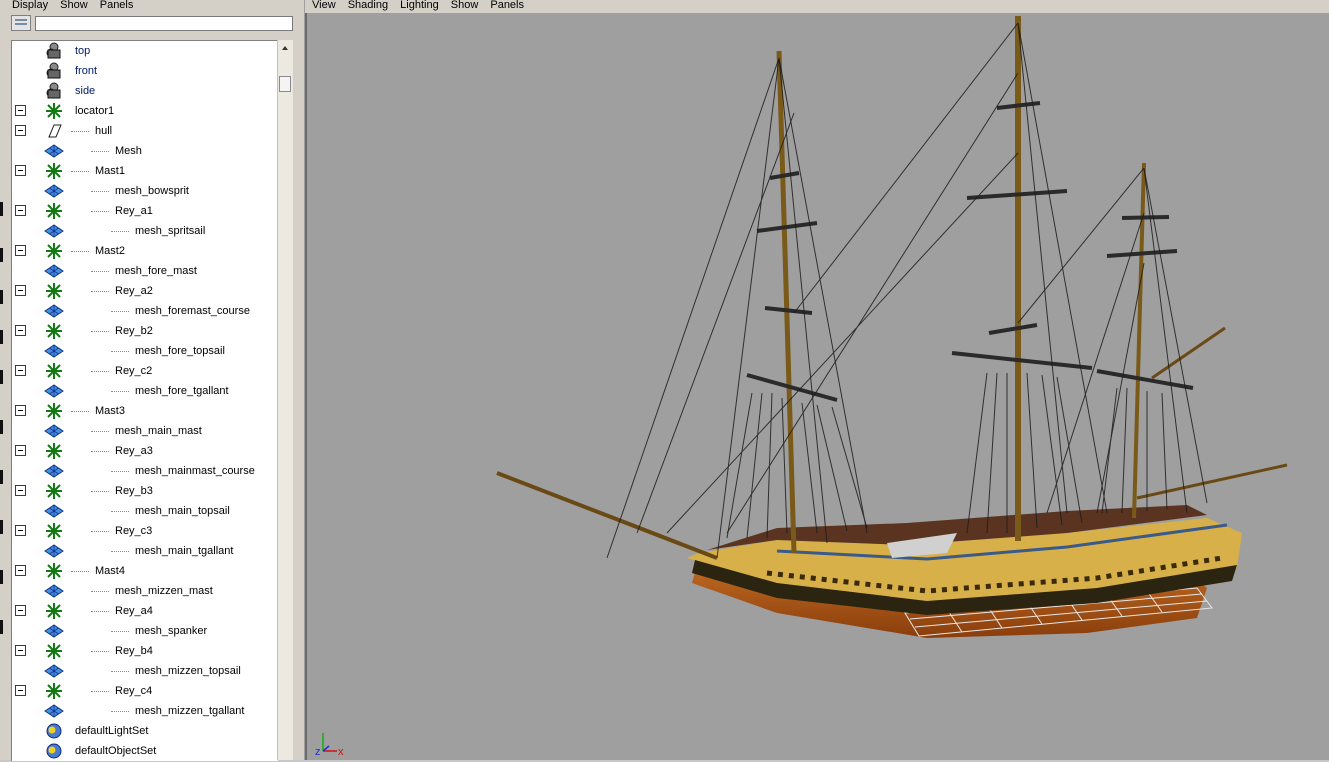 The width and height of the screenshot is (1329, 762). Describe the element at coordinates (145, 471) in the screenshot. I see `outliner-item-mesh-mainmast-course: mesh_mainmast_course` at that location.